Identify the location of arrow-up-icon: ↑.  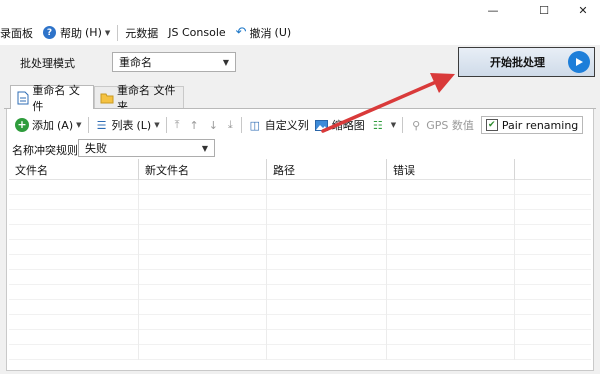
(194, 125).